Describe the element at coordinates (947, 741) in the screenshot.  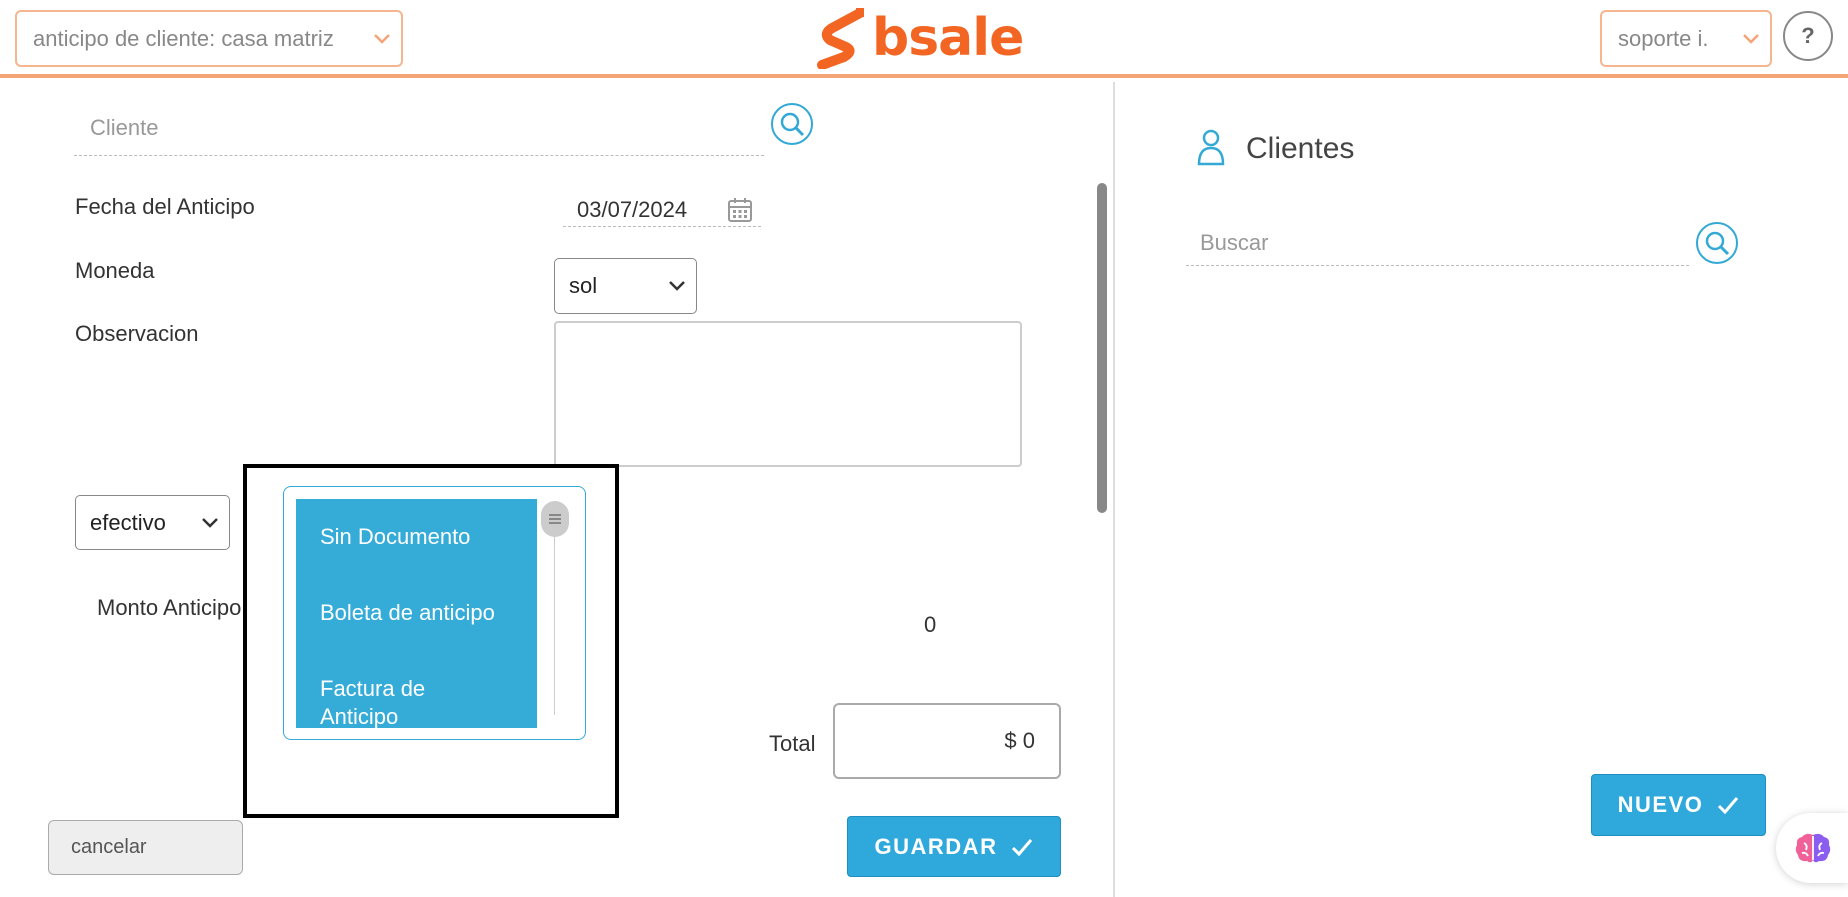
I see `total-field: $ 0` at that location.